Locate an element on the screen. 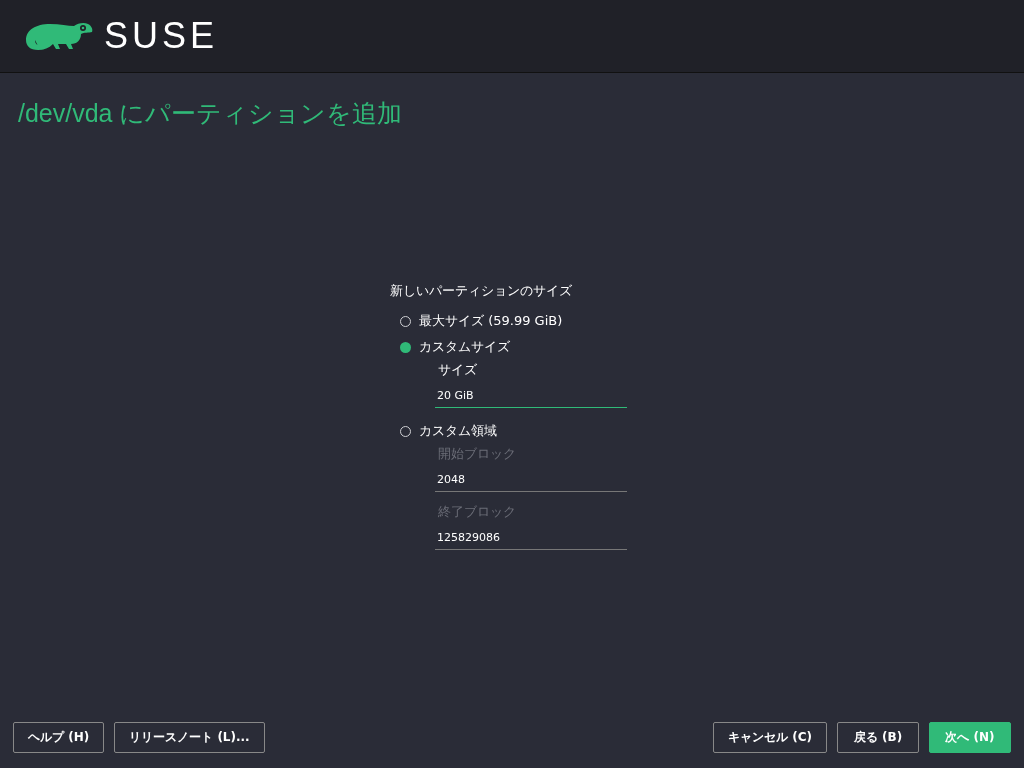  field-label: サイズ is located at coordinates (458, 369).